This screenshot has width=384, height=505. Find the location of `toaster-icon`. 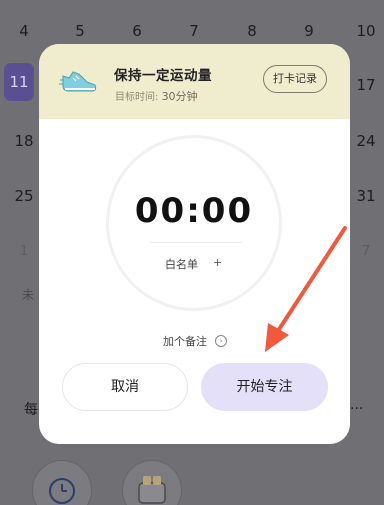

toaster-icon is located at coordinates (152, 482).